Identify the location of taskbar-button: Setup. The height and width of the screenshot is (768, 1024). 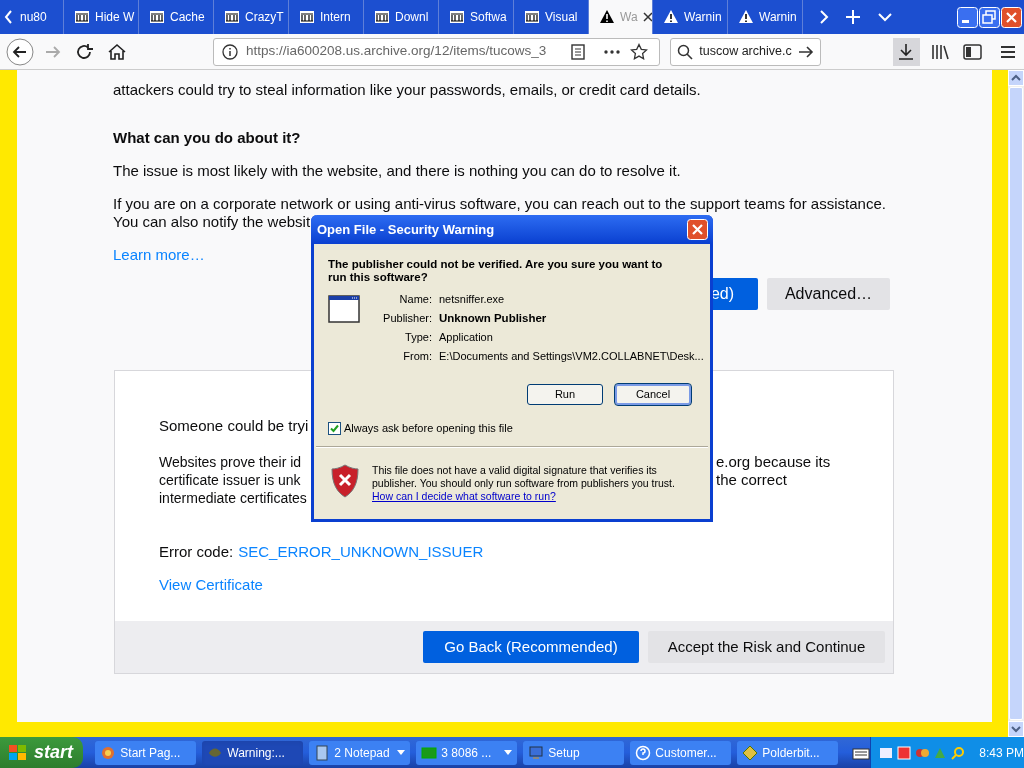
(574, 752).